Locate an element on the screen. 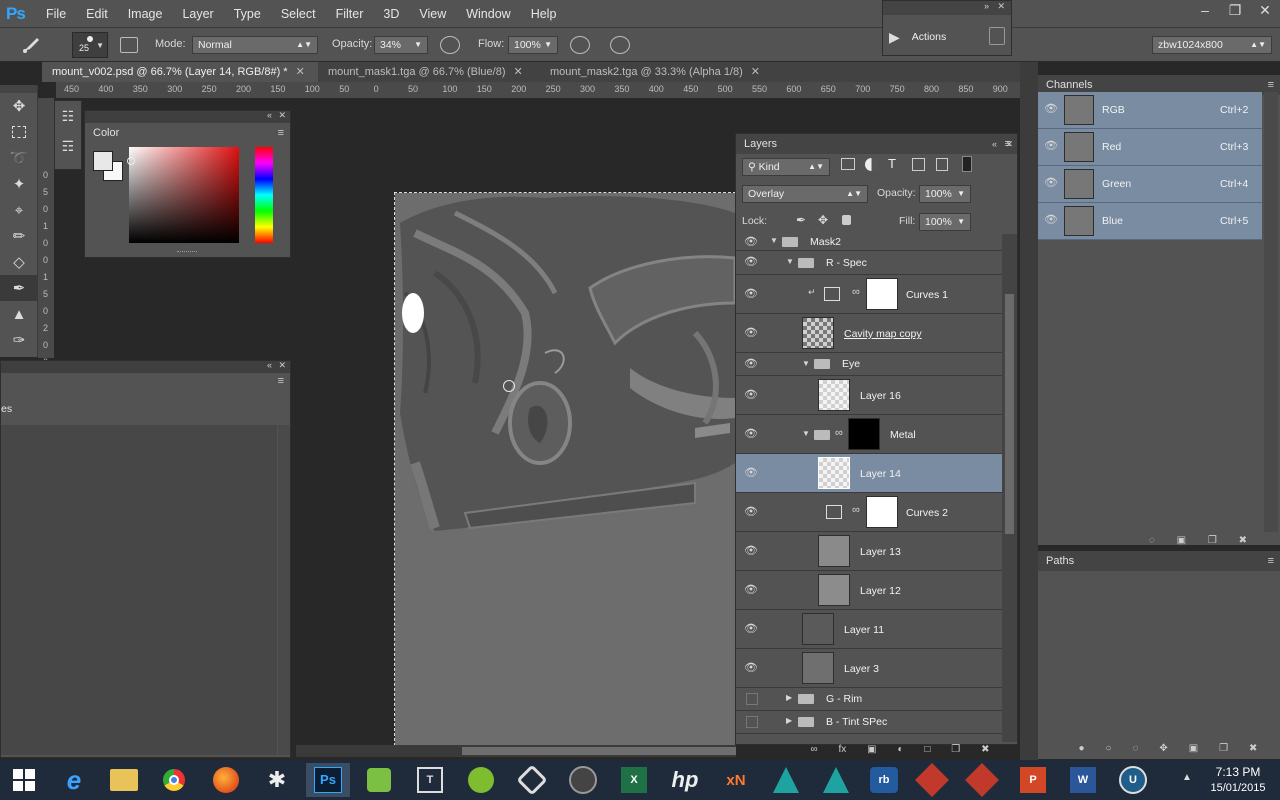 The height and width of the screenshot is (800, 1280). brush-presets-icon: ☶ is located at coordinates (68, 146).